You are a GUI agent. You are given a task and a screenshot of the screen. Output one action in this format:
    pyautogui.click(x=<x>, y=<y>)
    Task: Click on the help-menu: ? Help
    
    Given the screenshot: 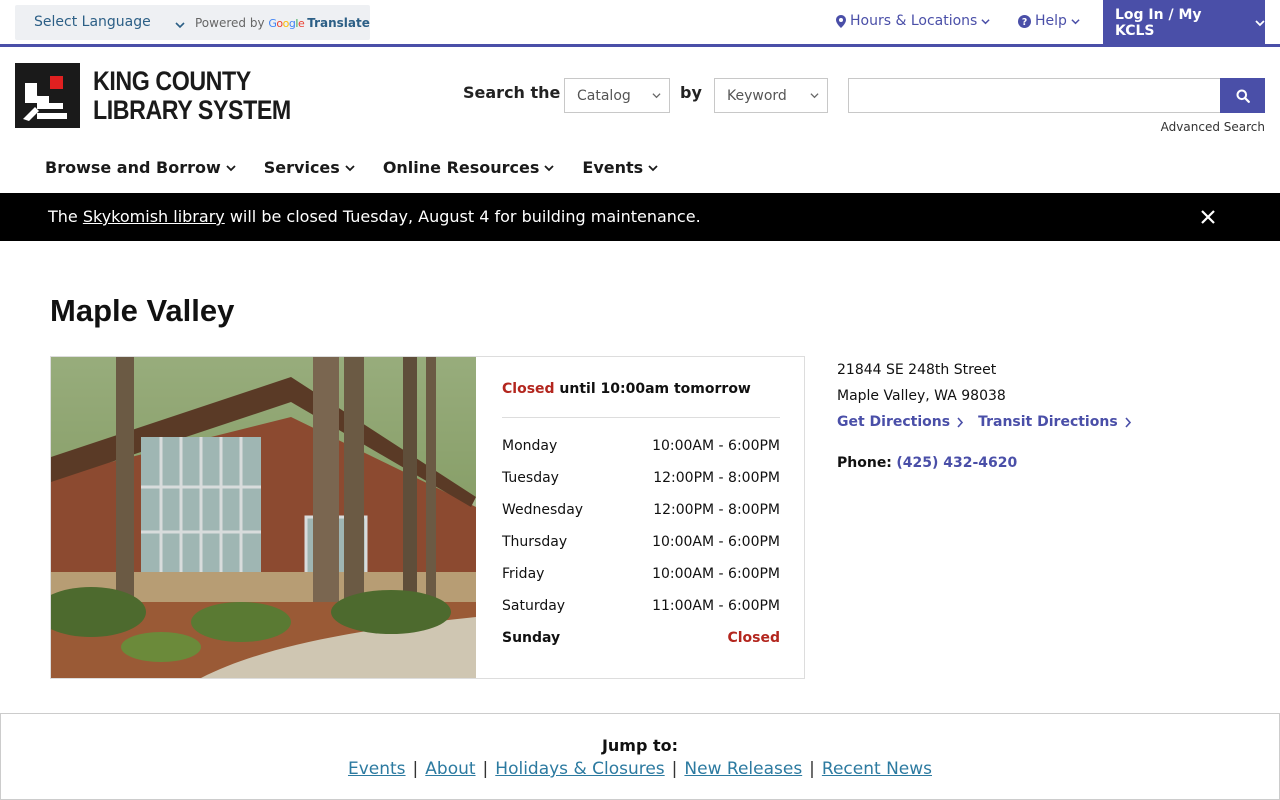 What is the action you would take?
    pyautogui.click(x=1049, y=21)
    